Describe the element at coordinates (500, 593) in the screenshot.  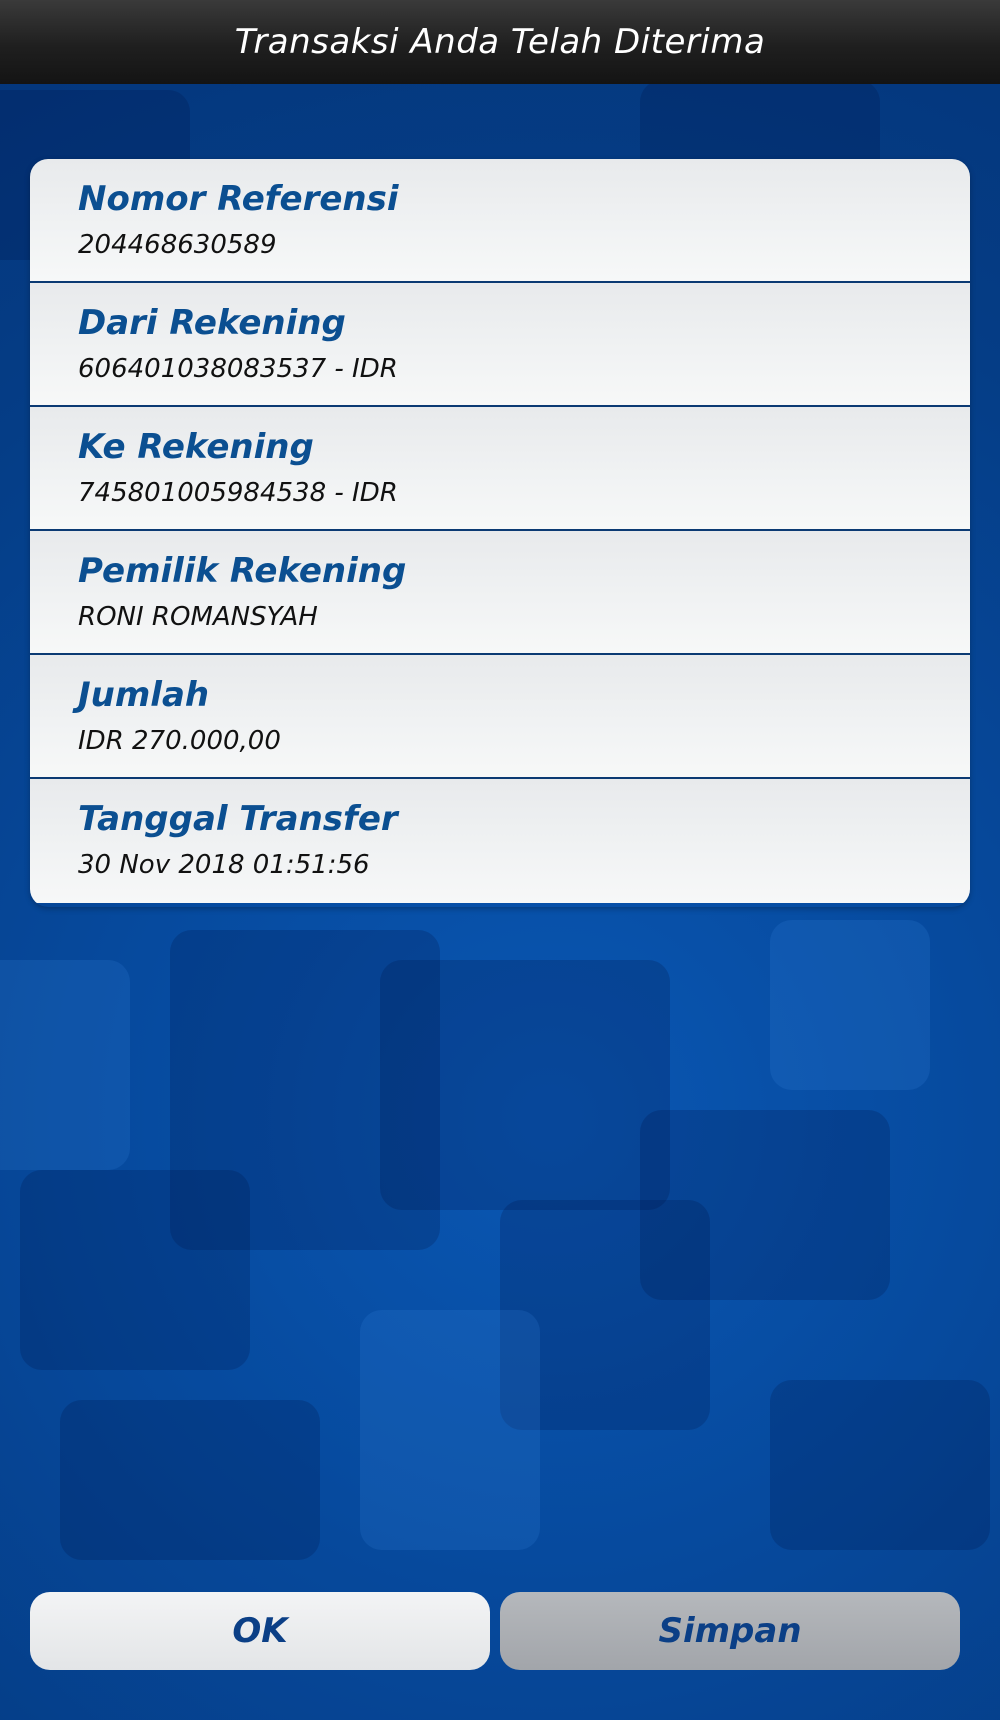
I see `detail-row-account-owner: Pemilik Rekening RONI ROMANSYAH` at that location.